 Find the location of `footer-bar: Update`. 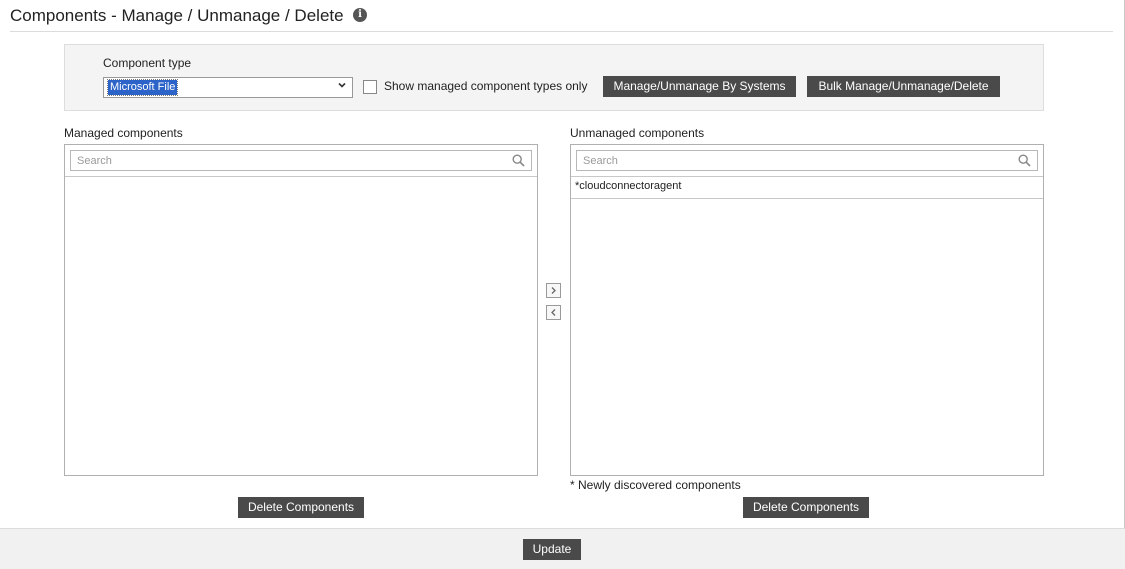

footer-bar: Update is located at coordinates (562, 548).